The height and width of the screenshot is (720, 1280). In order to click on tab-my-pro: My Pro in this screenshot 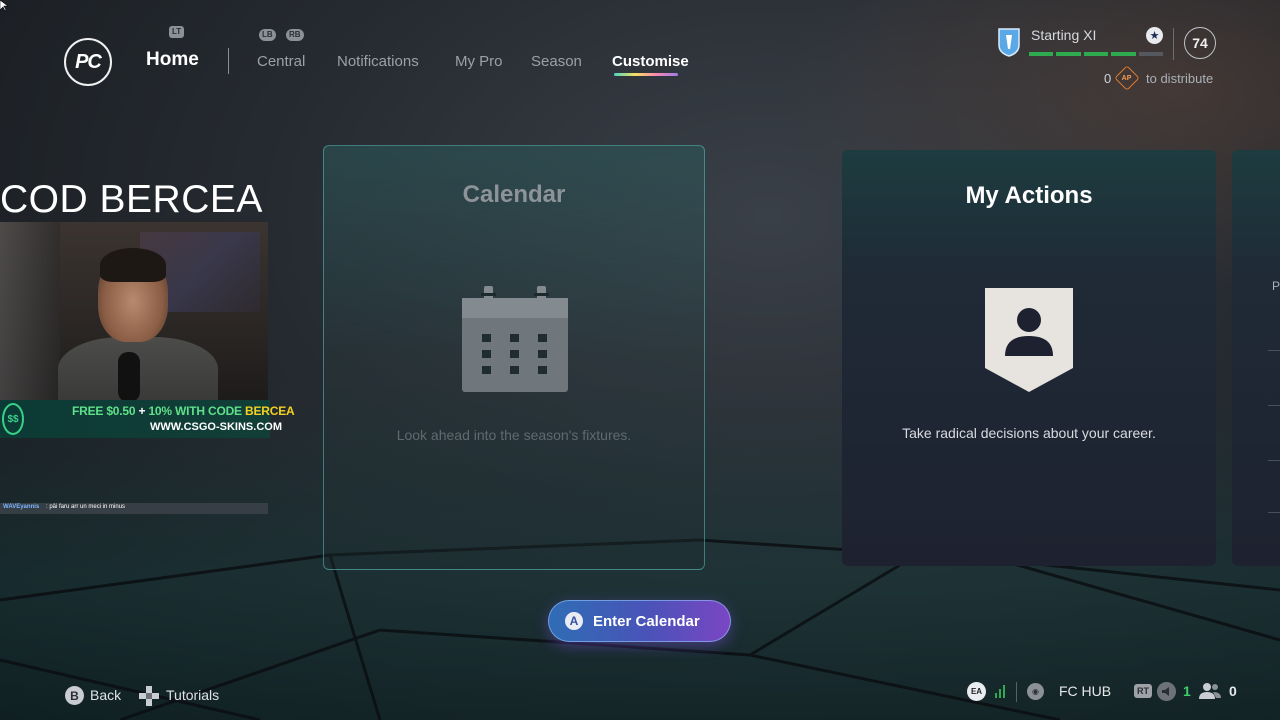, I will do `click(479, 61)`.